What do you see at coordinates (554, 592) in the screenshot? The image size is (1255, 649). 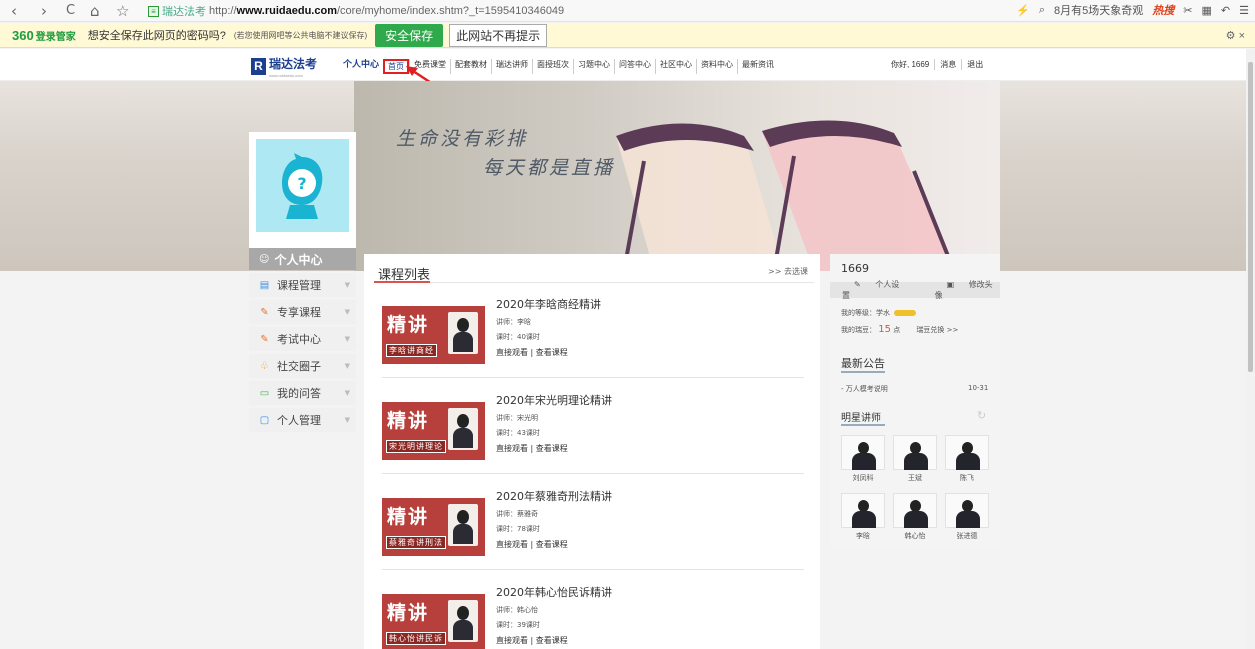 I see `course-name: 2020年韩心怡民诉精讲` at bounding box center [554, 592].